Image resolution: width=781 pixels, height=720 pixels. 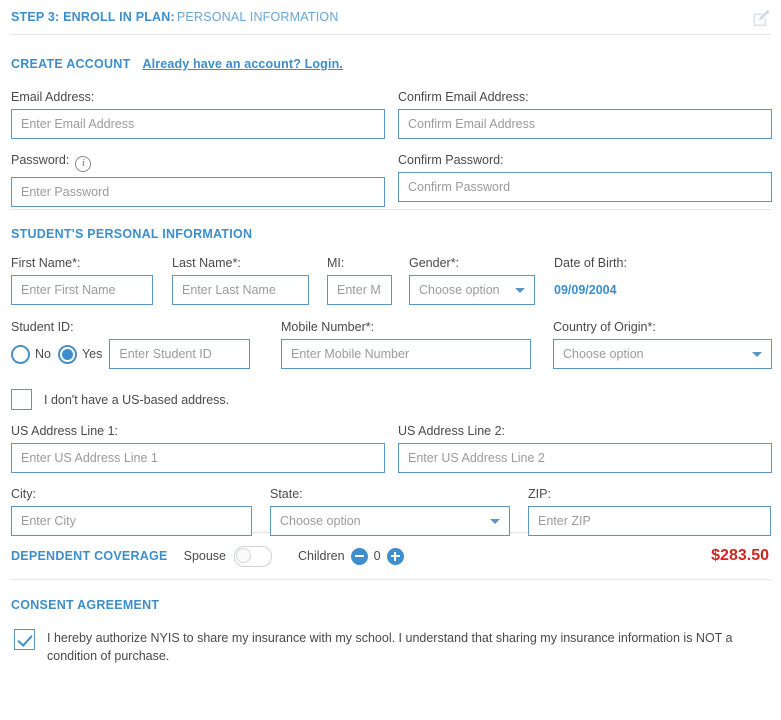 I want to click on city-label: City:, so click(x=23, y=494).